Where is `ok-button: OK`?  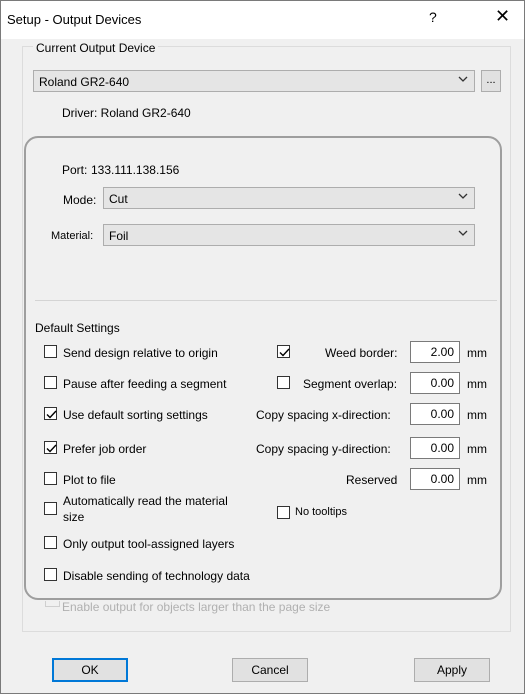
ok-button: OK is located at coordinates (90, 670).